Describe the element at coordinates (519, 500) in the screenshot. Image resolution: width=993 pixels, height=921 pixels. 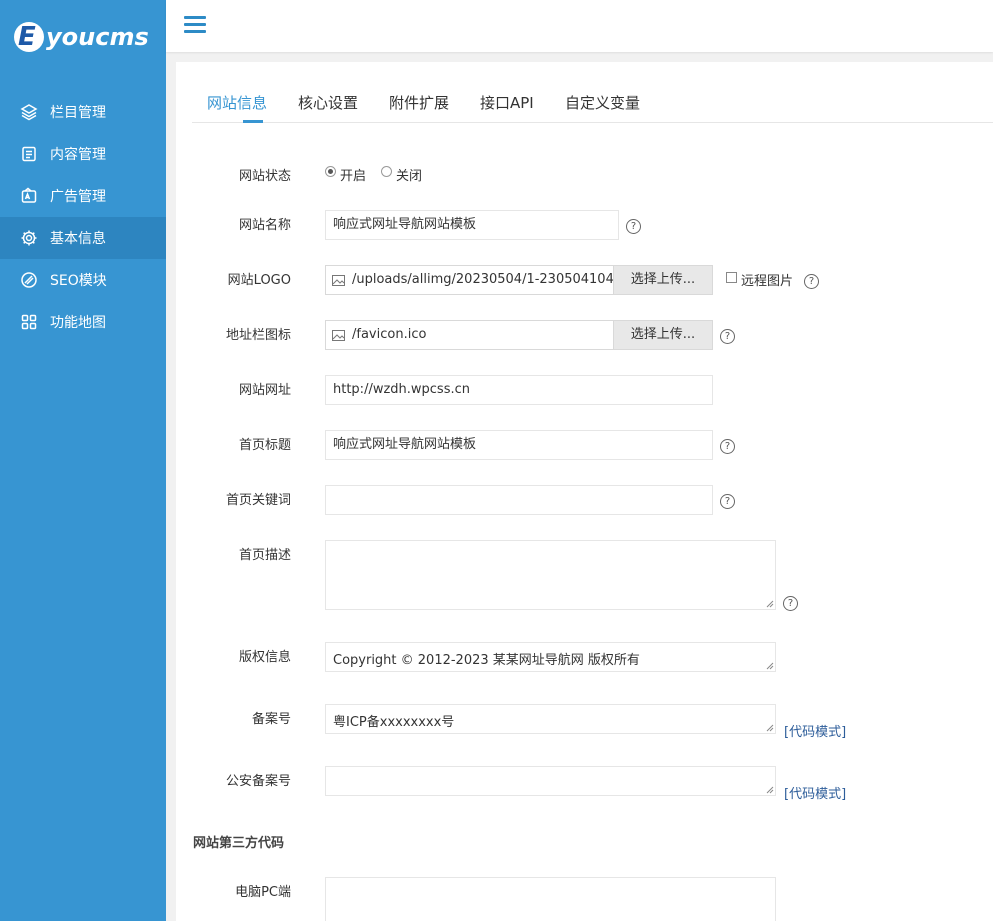
I see `home-keywords-input` at that location.